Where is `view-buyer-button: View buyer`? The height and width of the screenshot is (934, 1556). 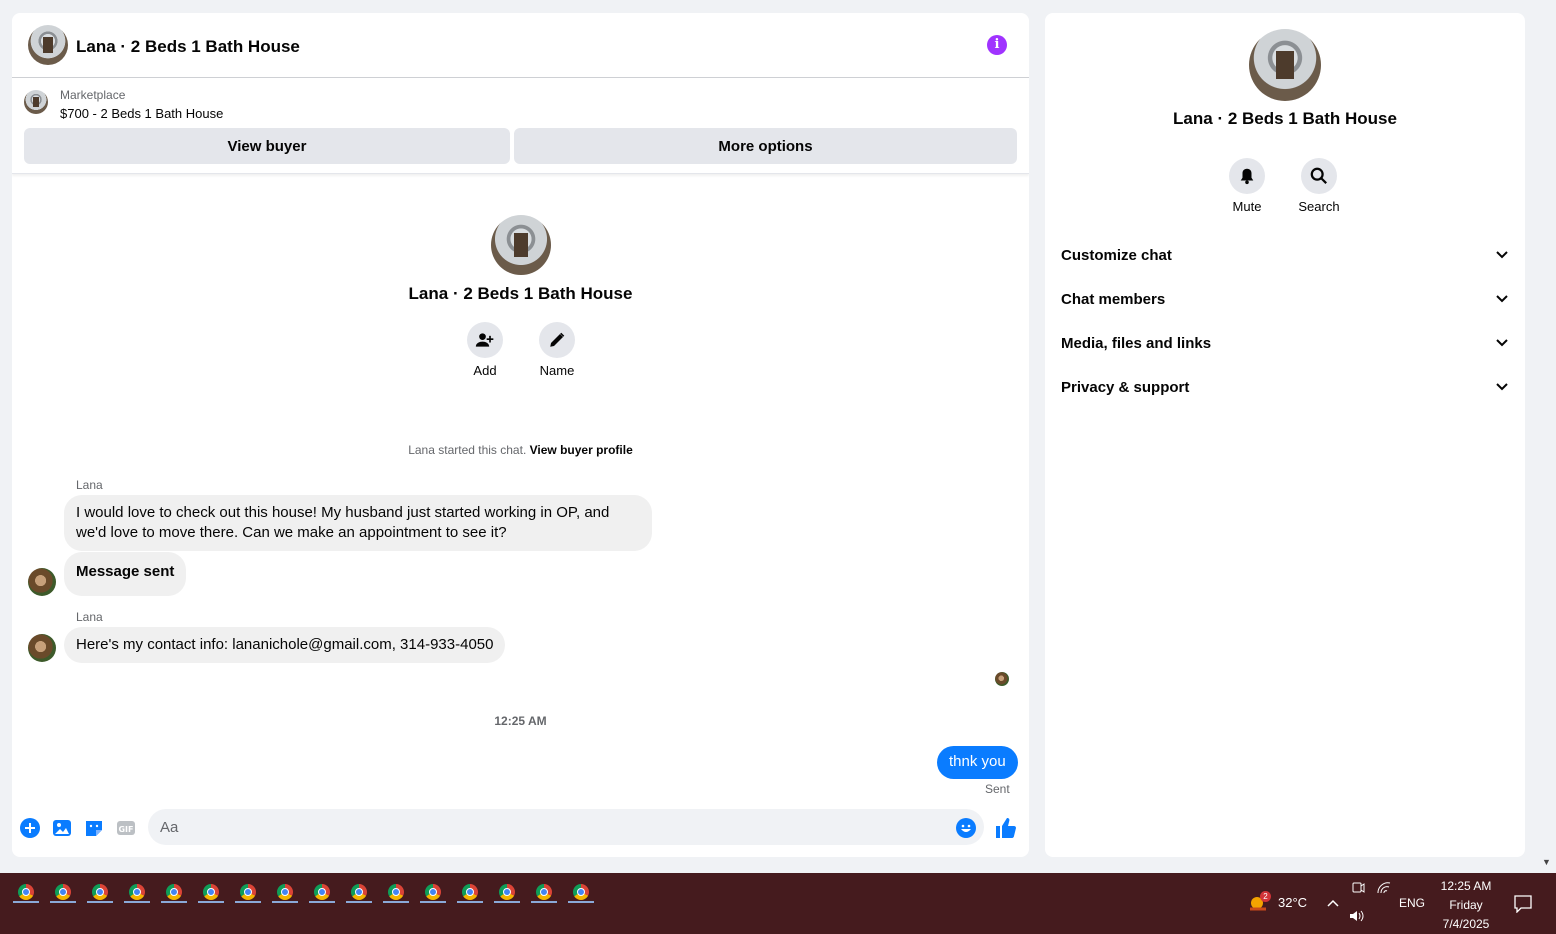 view-buyer-button: View buyer is located at coordinates (267, 146).